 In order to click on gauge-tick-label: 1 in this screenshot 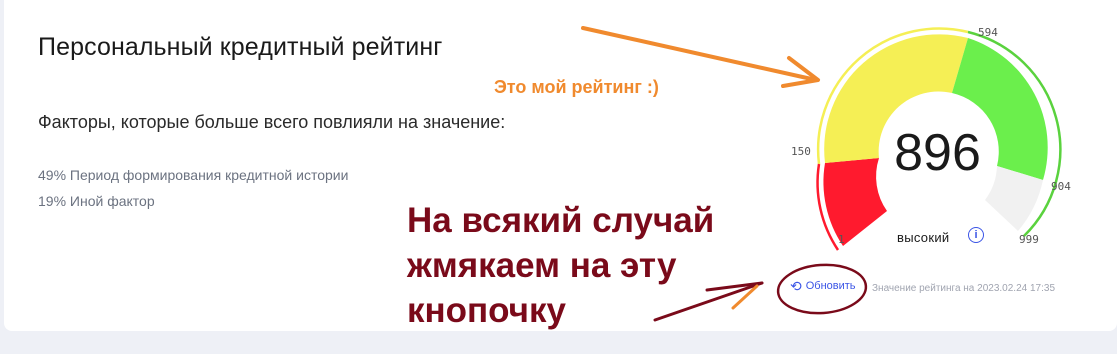, I will do `click(841, 239)`.